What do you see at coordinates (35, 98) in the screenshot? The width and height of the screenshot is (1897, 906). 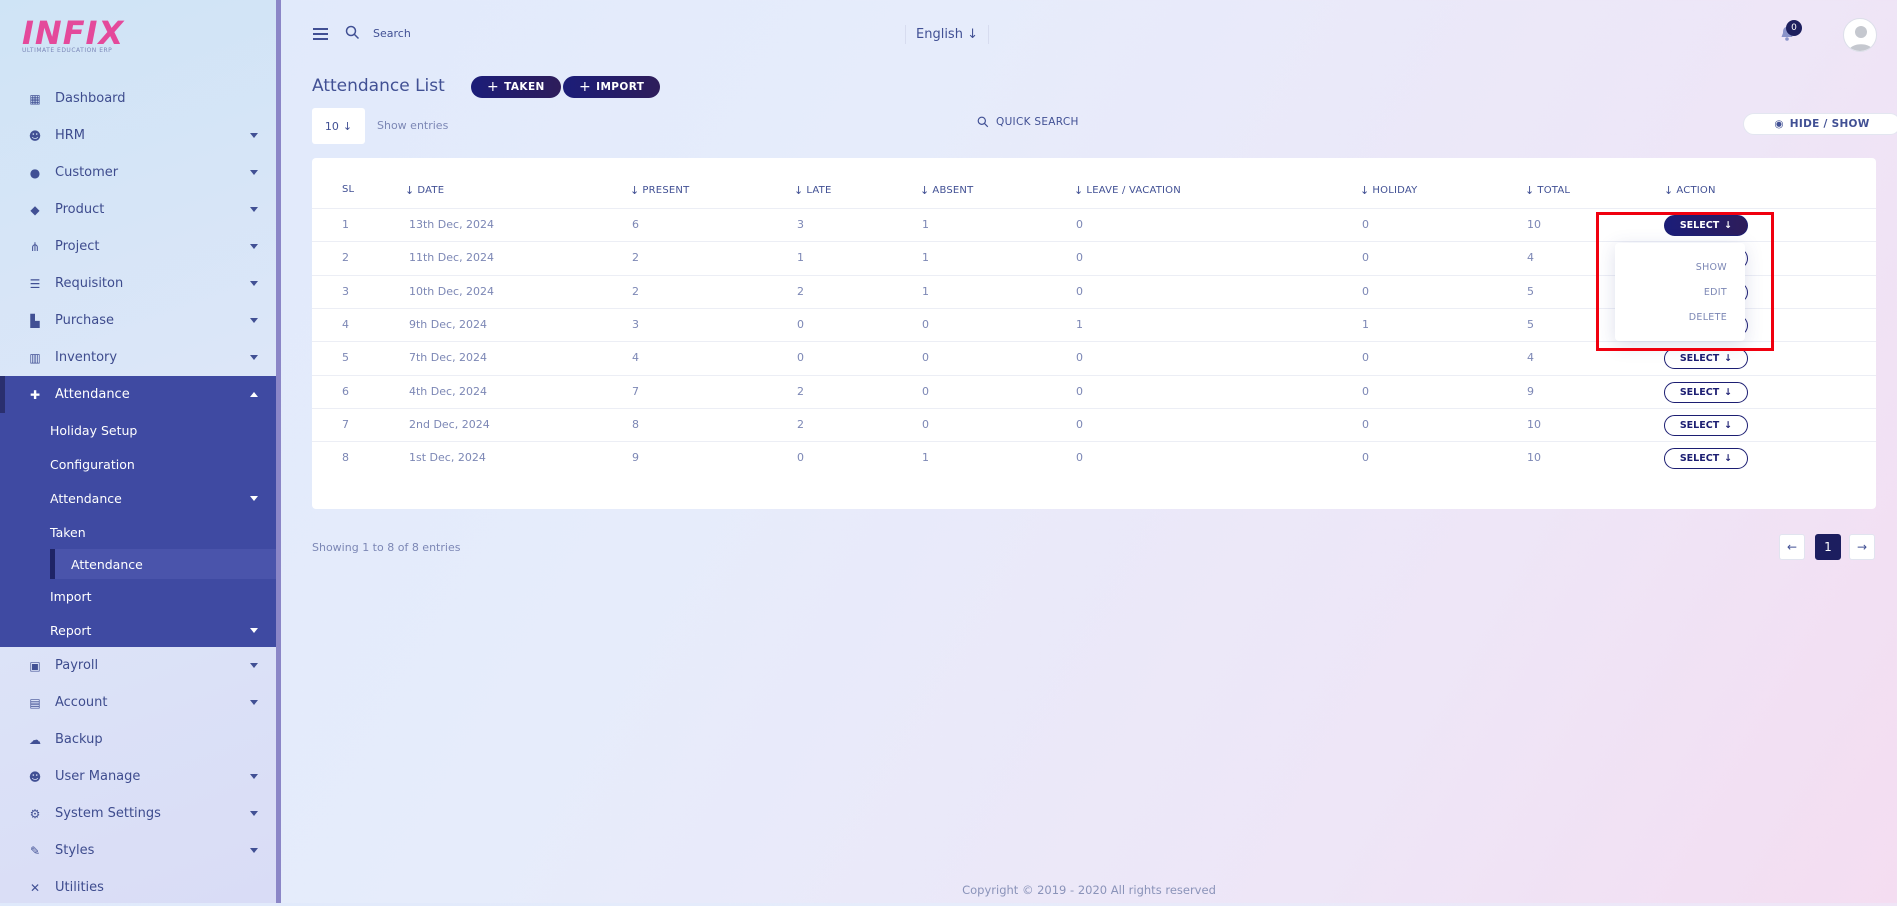 I see `grid-icon: ▦` at bounding box center [35, 98].